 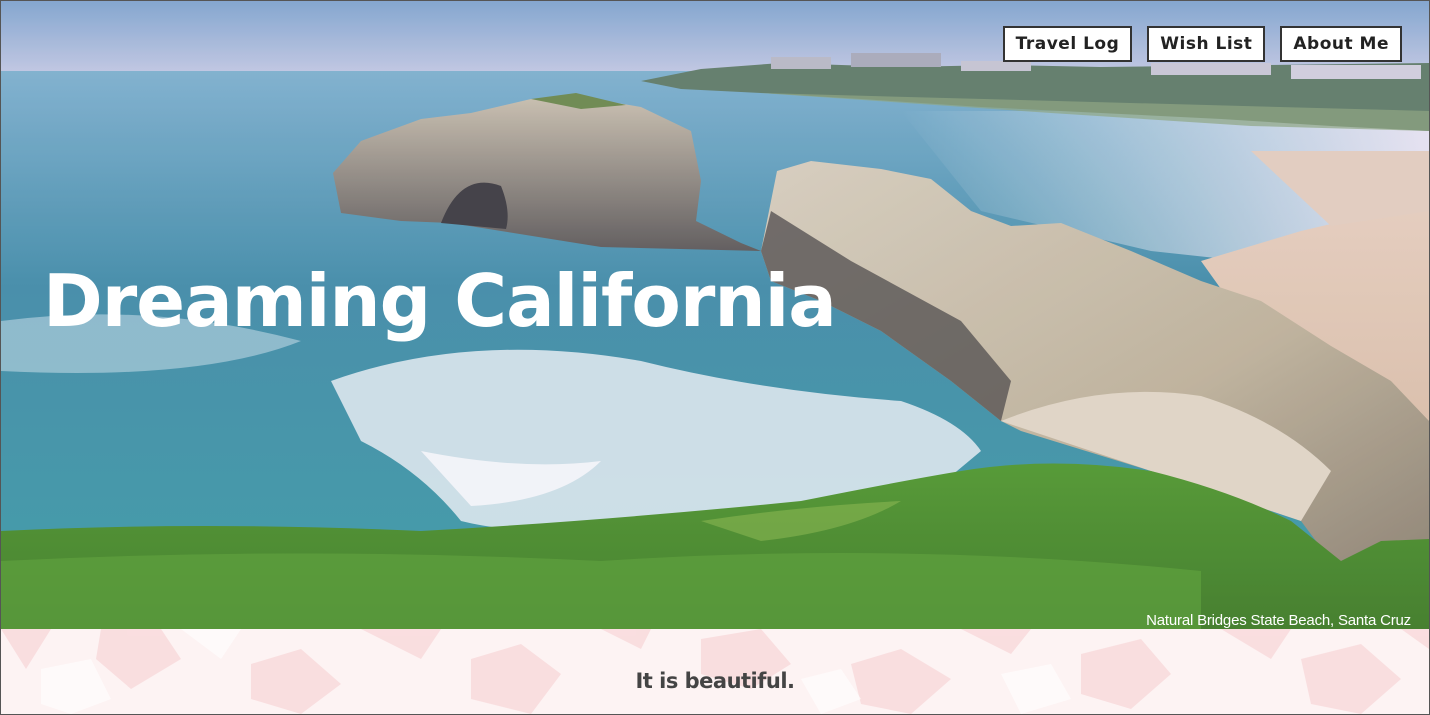 I want to click on nav-travel-log-button: Travel Log, so click(x=1067, y=44).